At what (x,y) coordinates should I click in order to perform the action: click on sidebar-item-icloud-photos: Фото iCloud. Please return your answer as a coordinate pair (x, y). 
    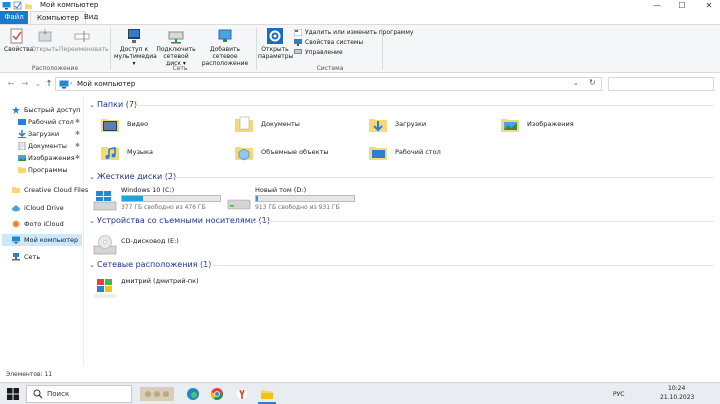
    Looking at the image, I should click on (42, 224).